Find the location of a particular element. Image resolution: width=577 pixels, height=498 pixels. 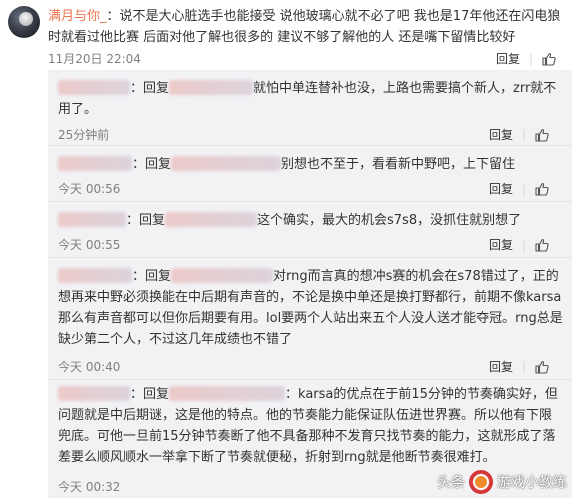

moon-icon is located at coordinates (26, 19).